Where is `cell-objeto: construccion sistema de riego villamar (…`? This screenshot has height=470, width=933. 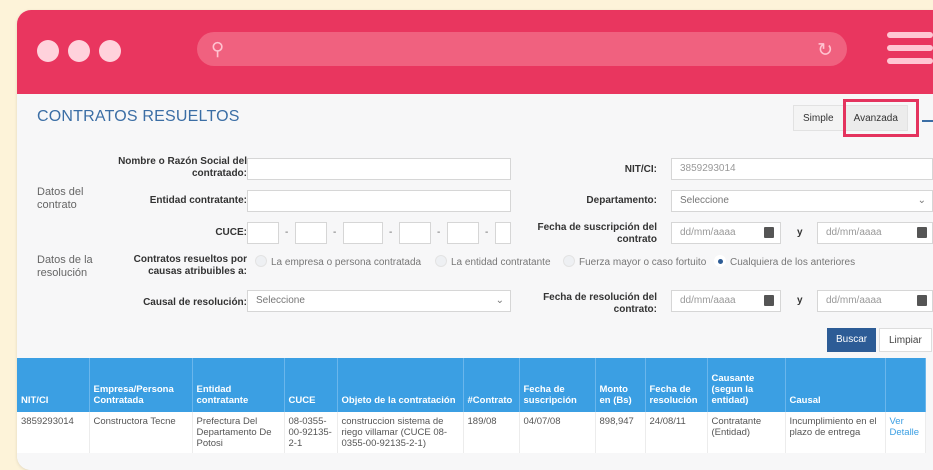 cell-objeto: construccion sistema de riego villamar (… is located at coordinates (400, 432).